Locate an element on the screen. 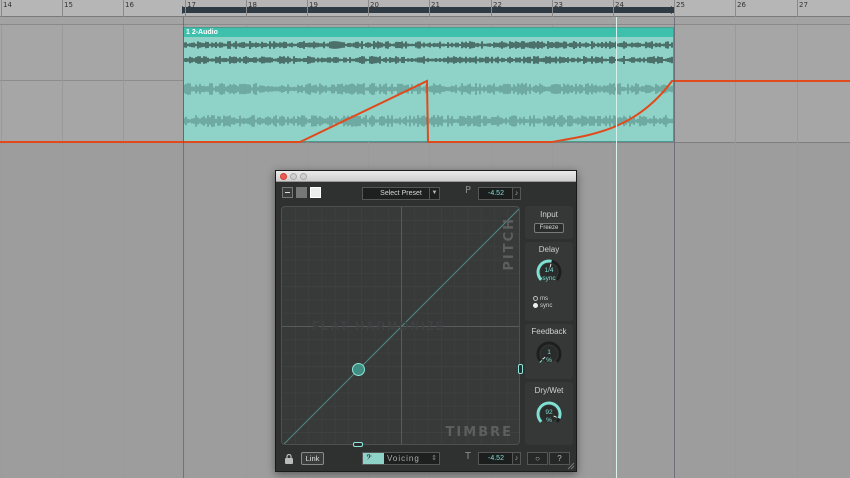  delay-mode-ms: ms is located at coordinates (540, 299).